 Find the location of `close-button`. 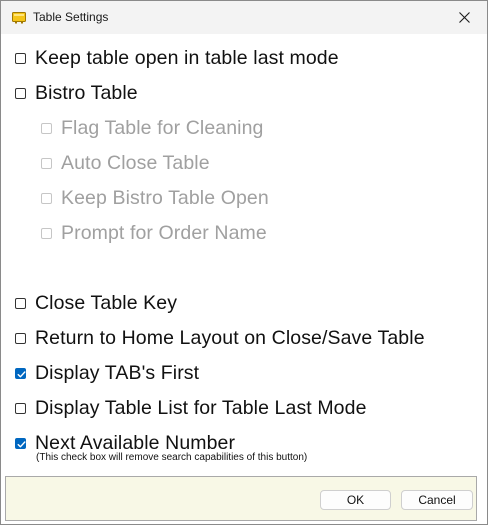

close-button is located at coordinates (464, 17).